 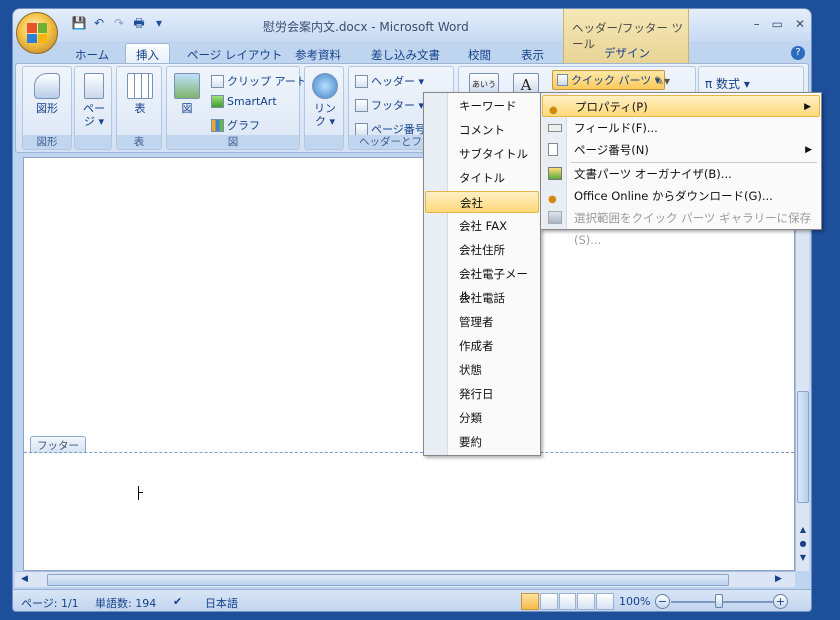 I want to click on table-button: 表, so click(x=140, y=94).